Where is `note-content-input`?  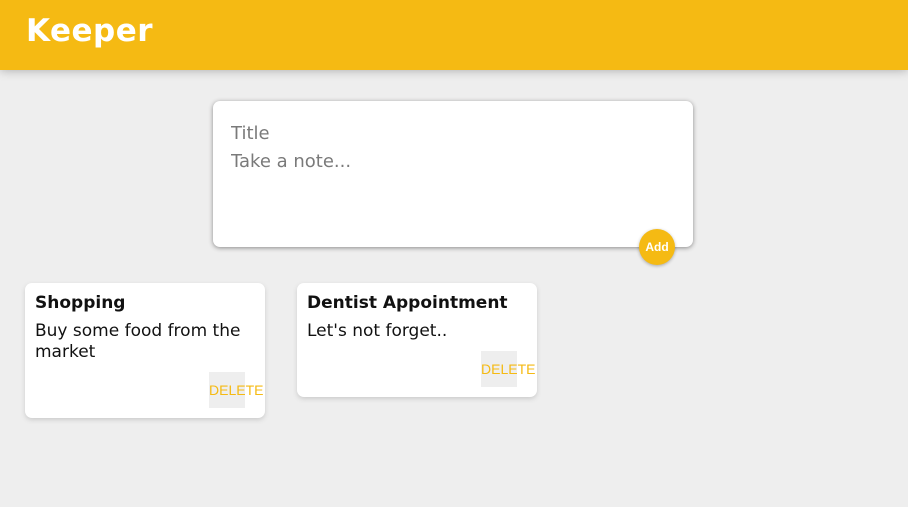 note-content-input is located at coordinates (451, 191).